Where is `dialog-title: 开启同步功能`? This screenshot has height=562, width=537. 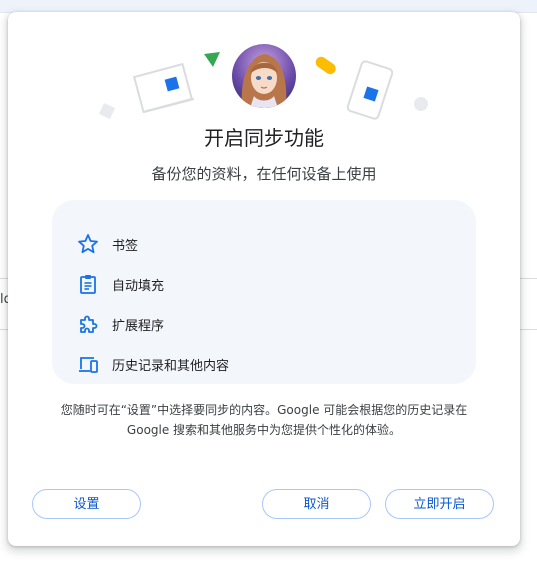
dialog-title: 开启同步功能 is located at coordinates (264, 138).